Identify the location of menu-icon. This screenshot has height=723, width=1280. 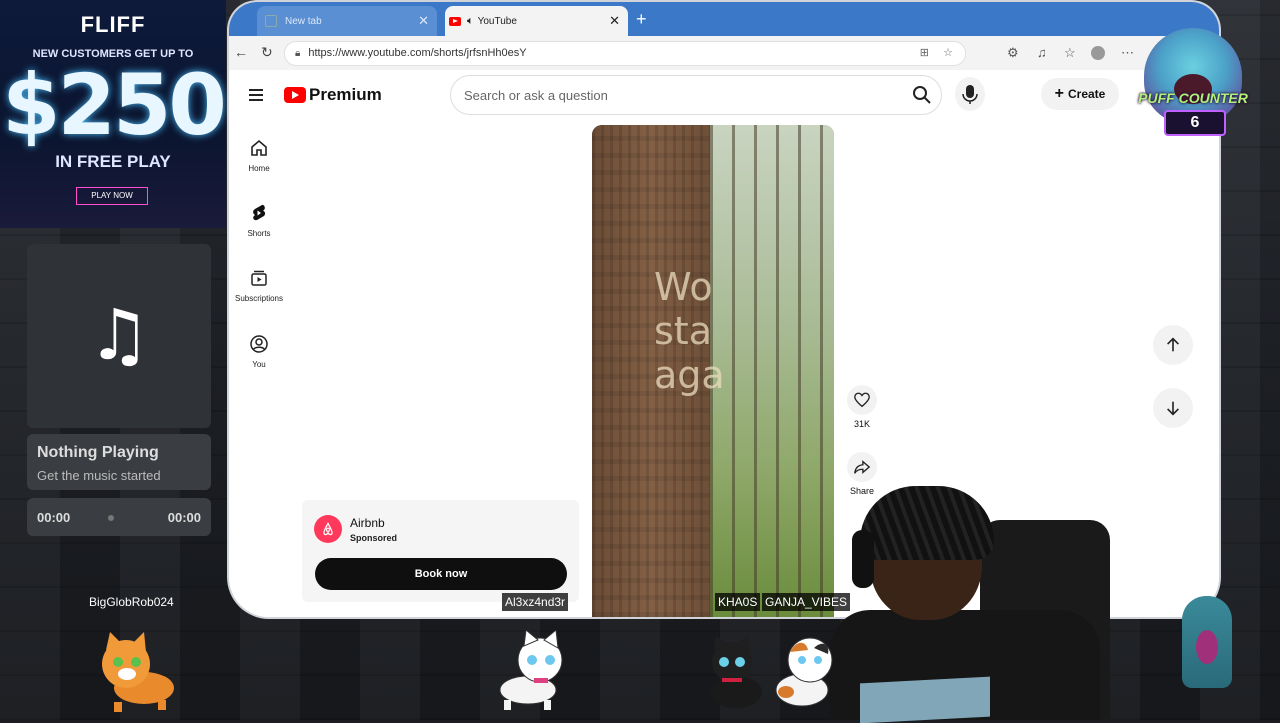
(256, 95).